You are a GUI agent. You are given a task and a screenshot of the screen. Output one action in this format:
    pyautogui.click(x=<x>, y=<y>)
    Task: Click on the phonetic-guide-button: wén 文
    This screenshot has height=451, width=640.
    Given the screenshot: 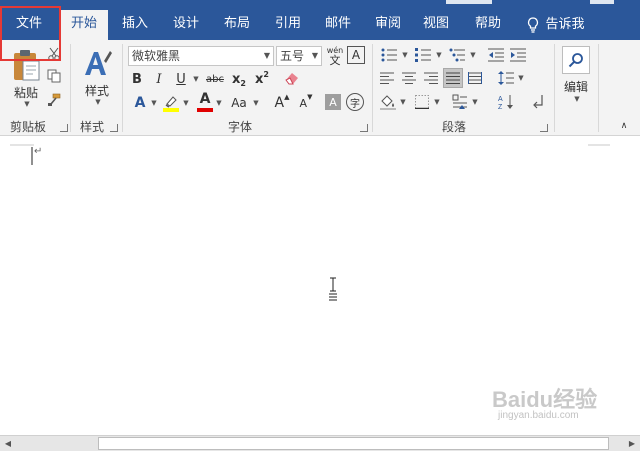 What is the action you would take?
    pyautogui.click(x=335, y=56)
    